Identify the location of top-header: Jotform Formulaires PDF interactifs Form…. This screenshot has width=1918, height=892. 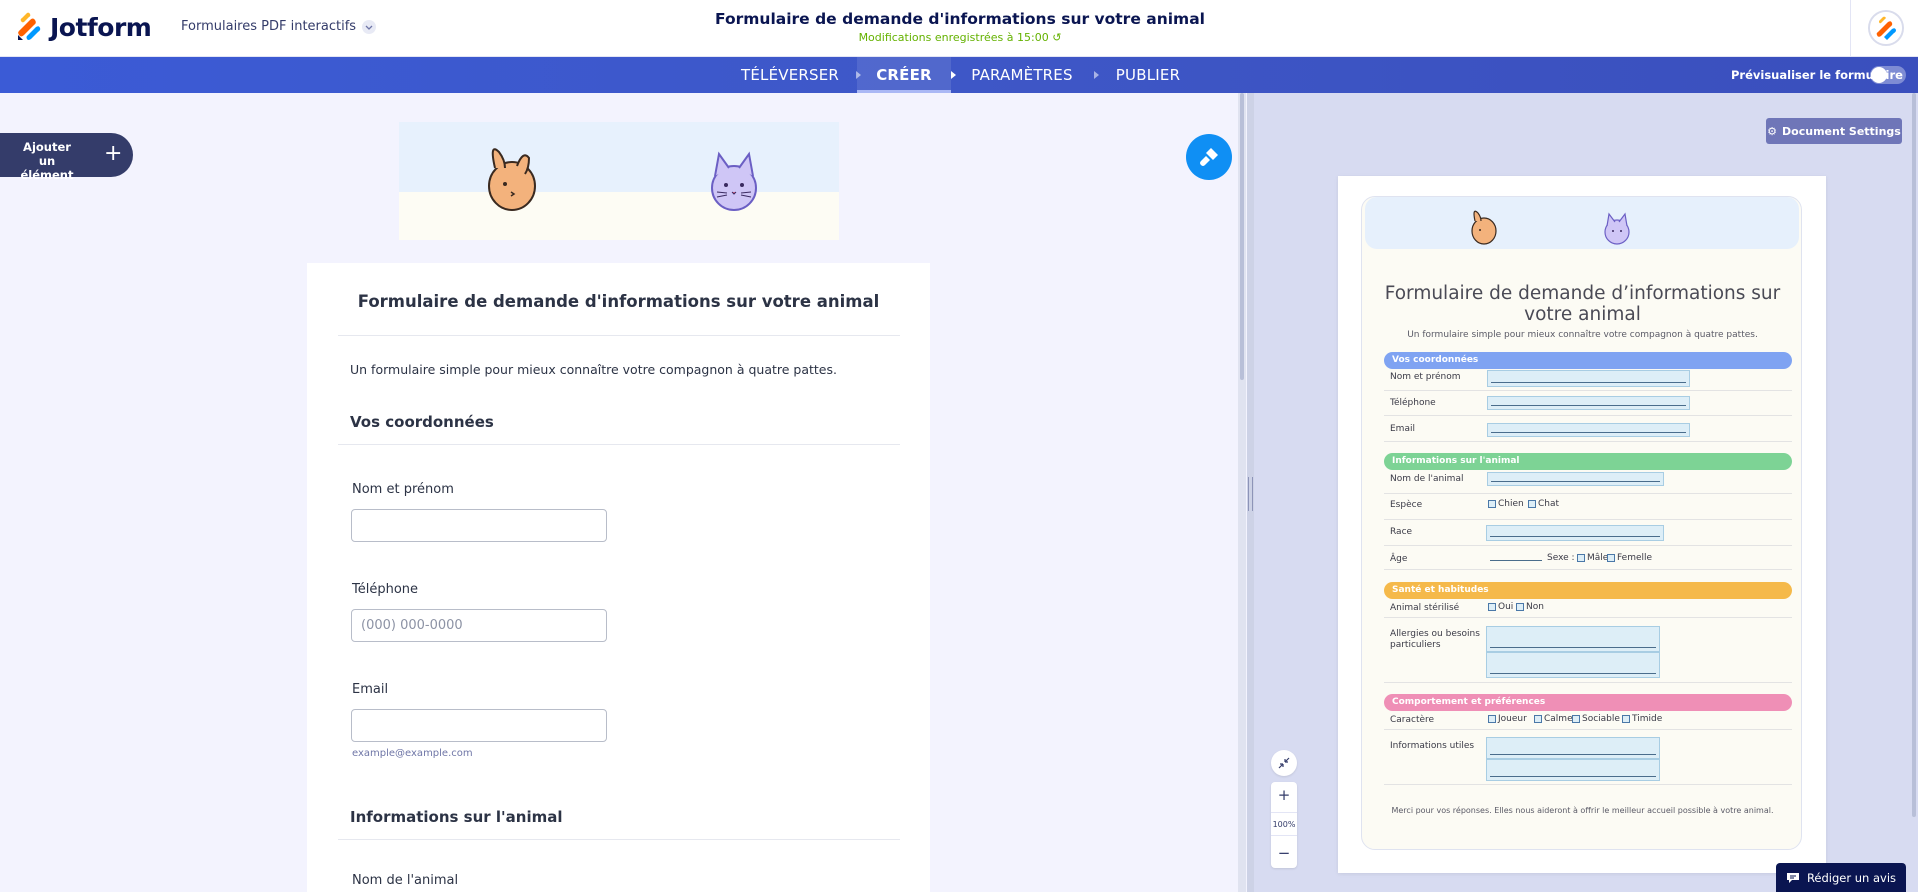
(959, 28).